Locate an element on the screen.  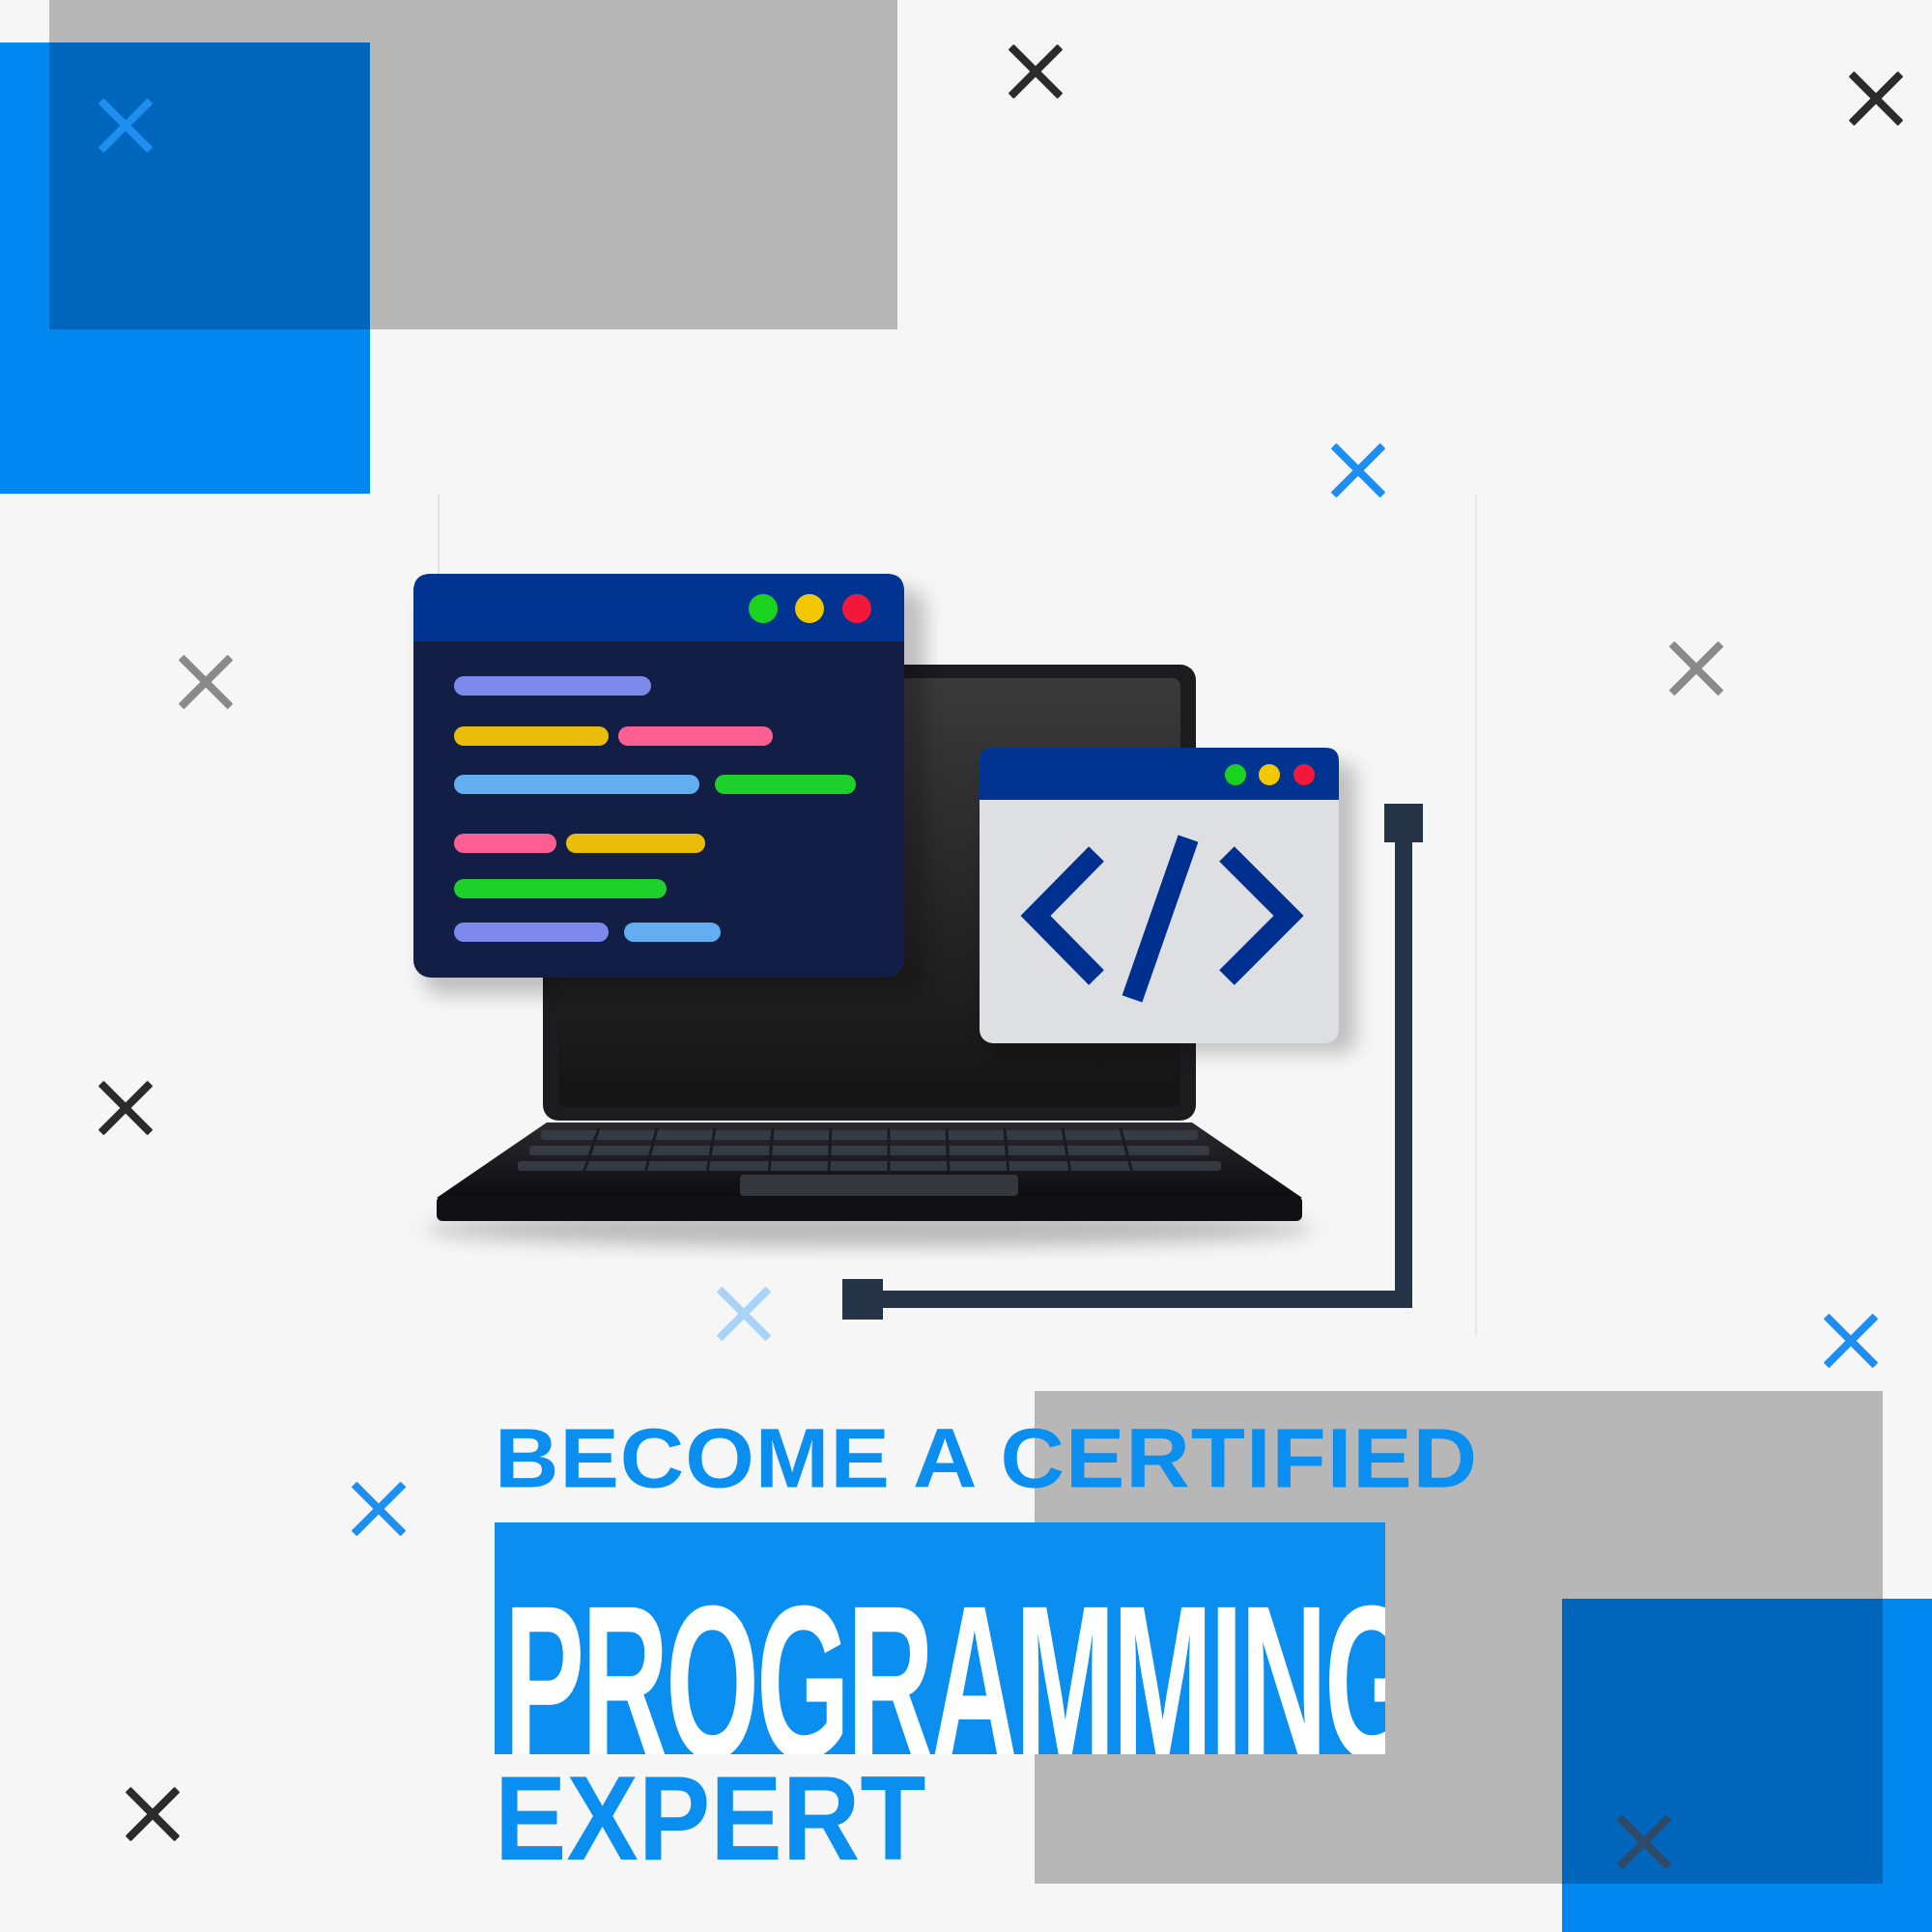
headline-line-3: EXPERT is located at coordinates (710, 1819).